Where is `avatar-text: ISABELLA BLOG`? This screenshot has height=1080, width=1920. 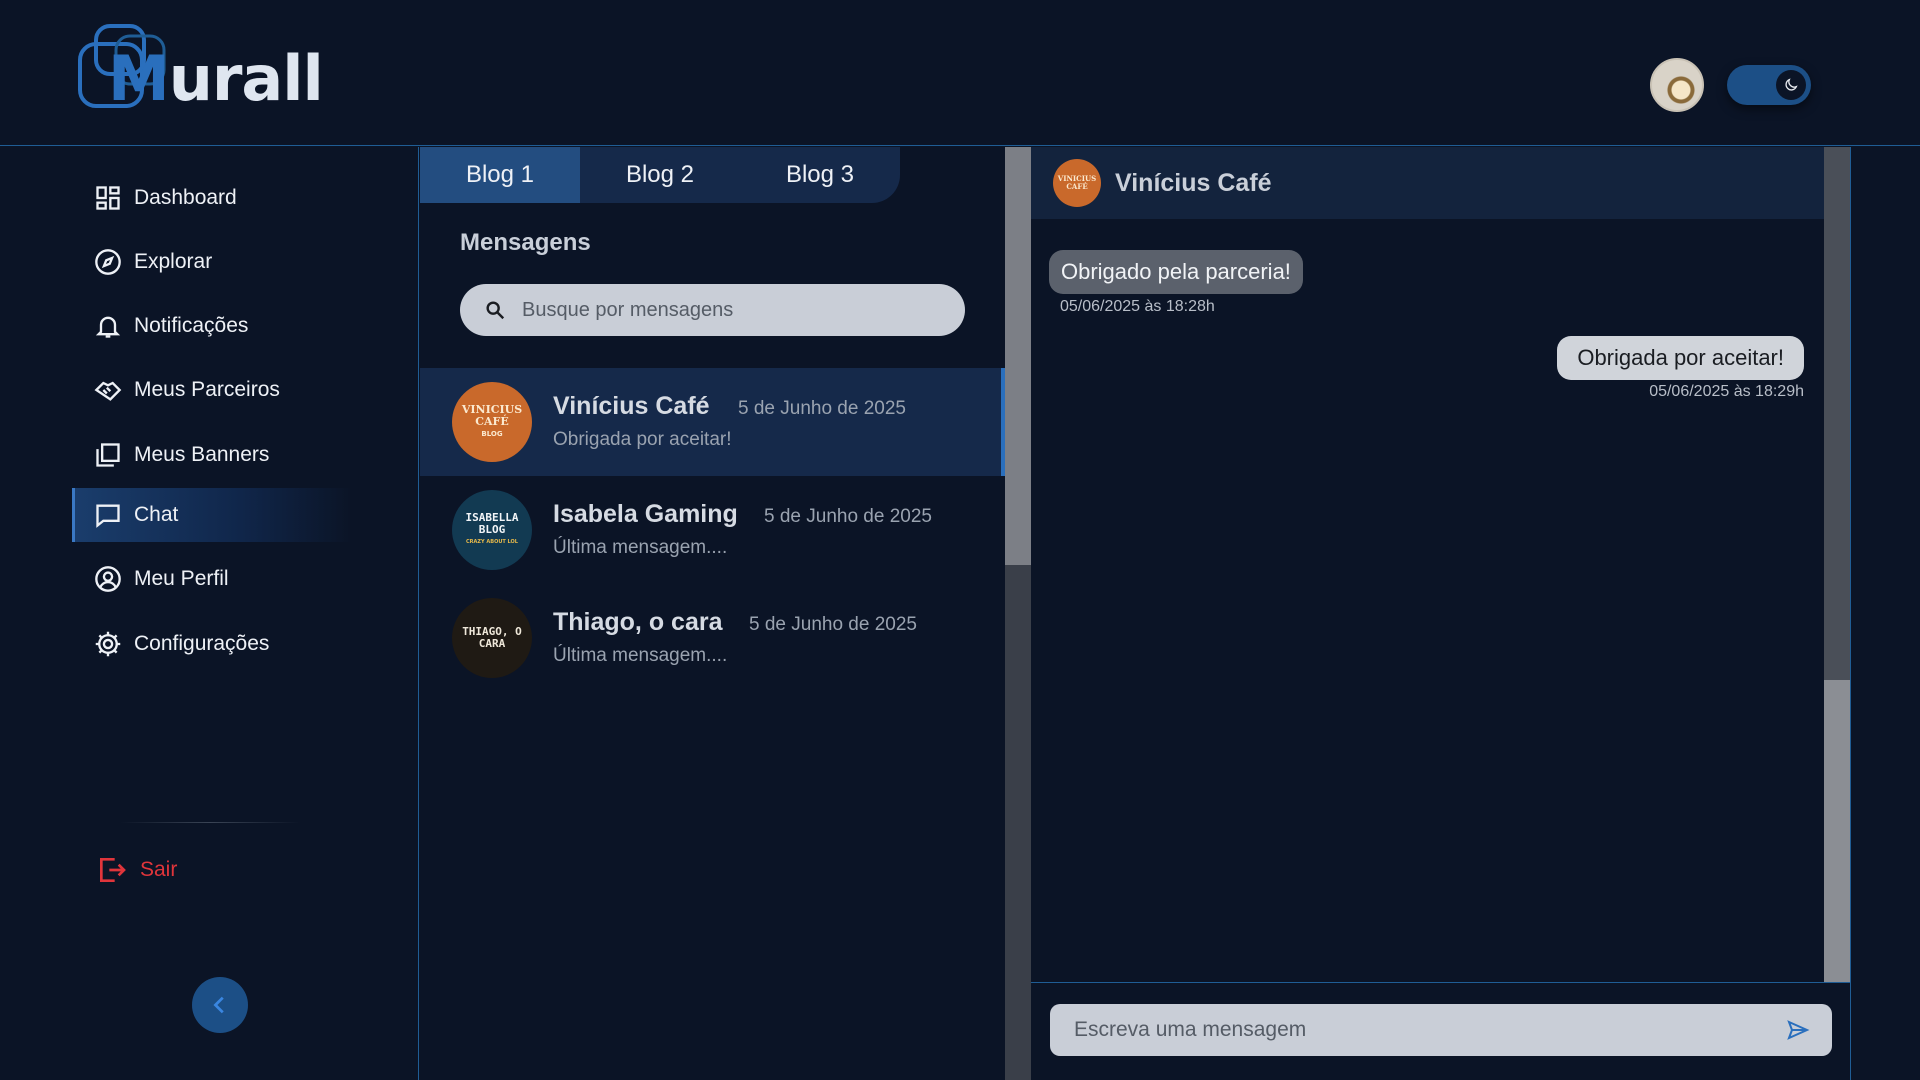
avatar-text: ISABELLA BLOG is located at coordinates (492, 523).